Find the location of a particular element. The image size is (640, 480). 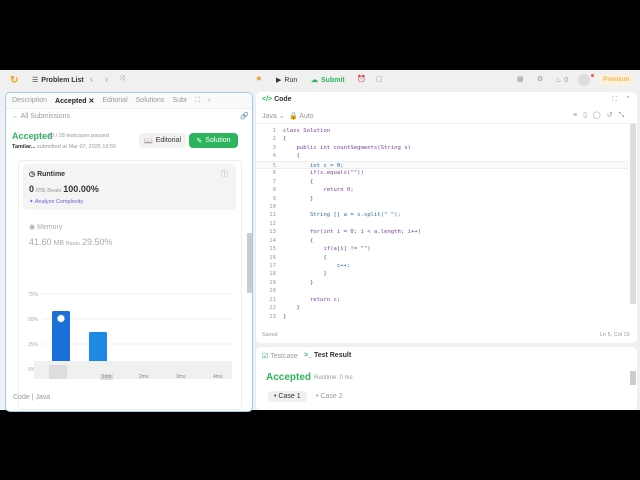

code-line: 9 } is located at coordinates (442, 199).